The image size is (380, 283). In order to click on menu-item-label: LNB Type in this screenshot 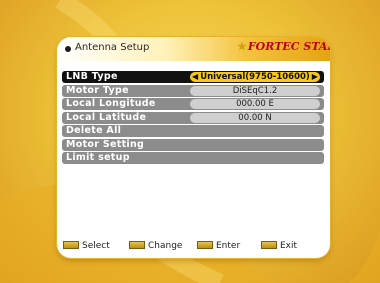, I will do `click(92, 76)`.